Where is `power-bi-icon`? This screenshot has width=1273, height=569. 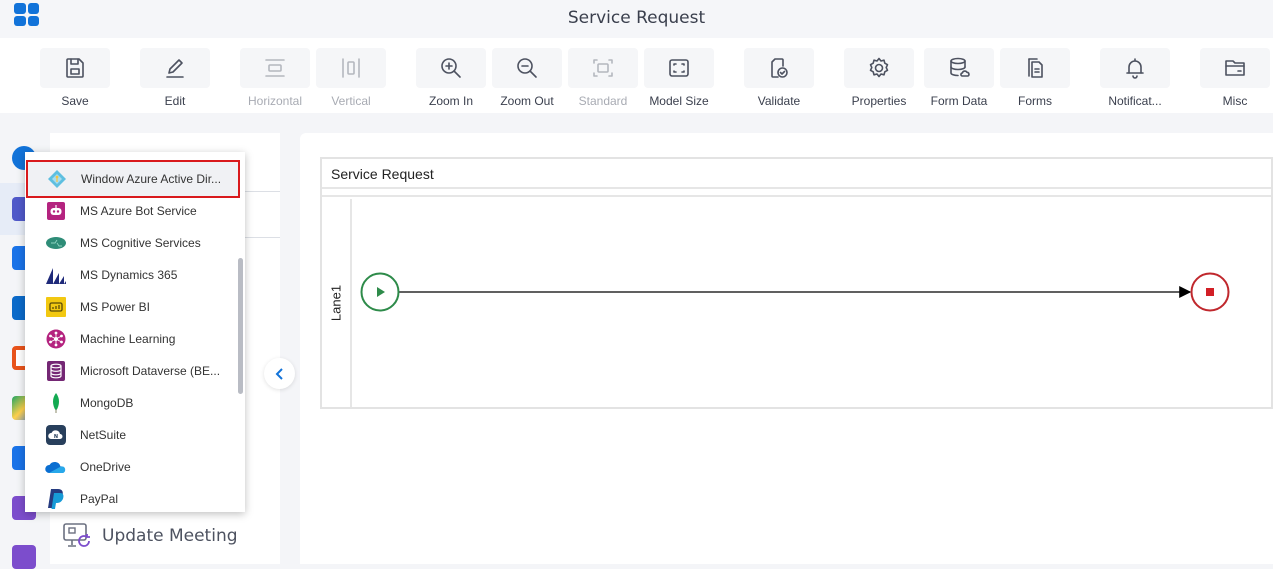 power-bi-icon is located at coordinates (56, 307).